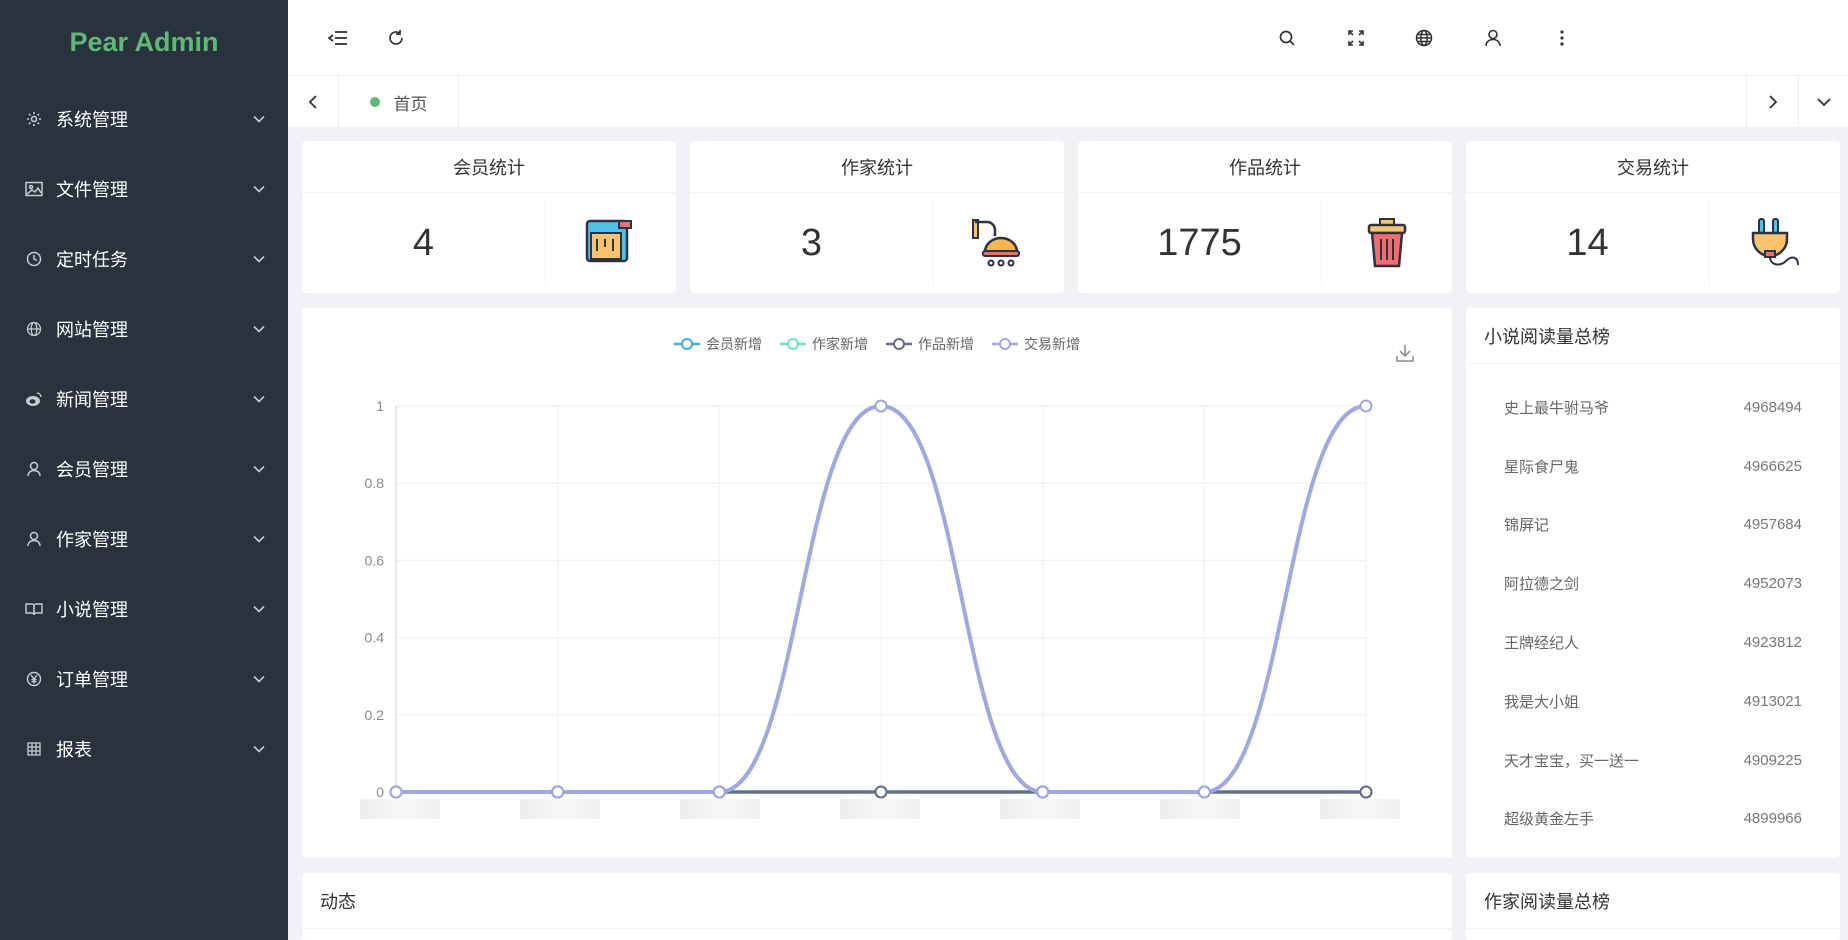 The height and width of the screenshot is (940, 1848). What do you see at coordinates (1387, 243) in the screenshot?
I see `trash-can-icon` at bounding box center [1387, 243].